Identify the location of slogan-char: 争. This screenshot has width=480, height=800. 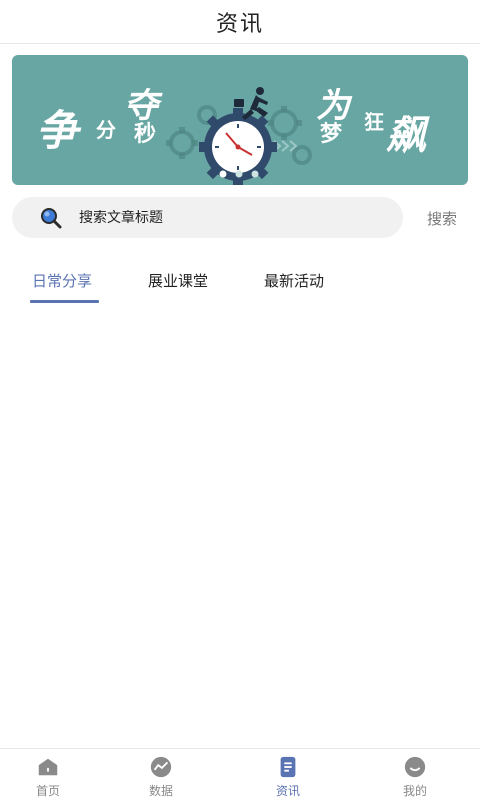
(59, 130).